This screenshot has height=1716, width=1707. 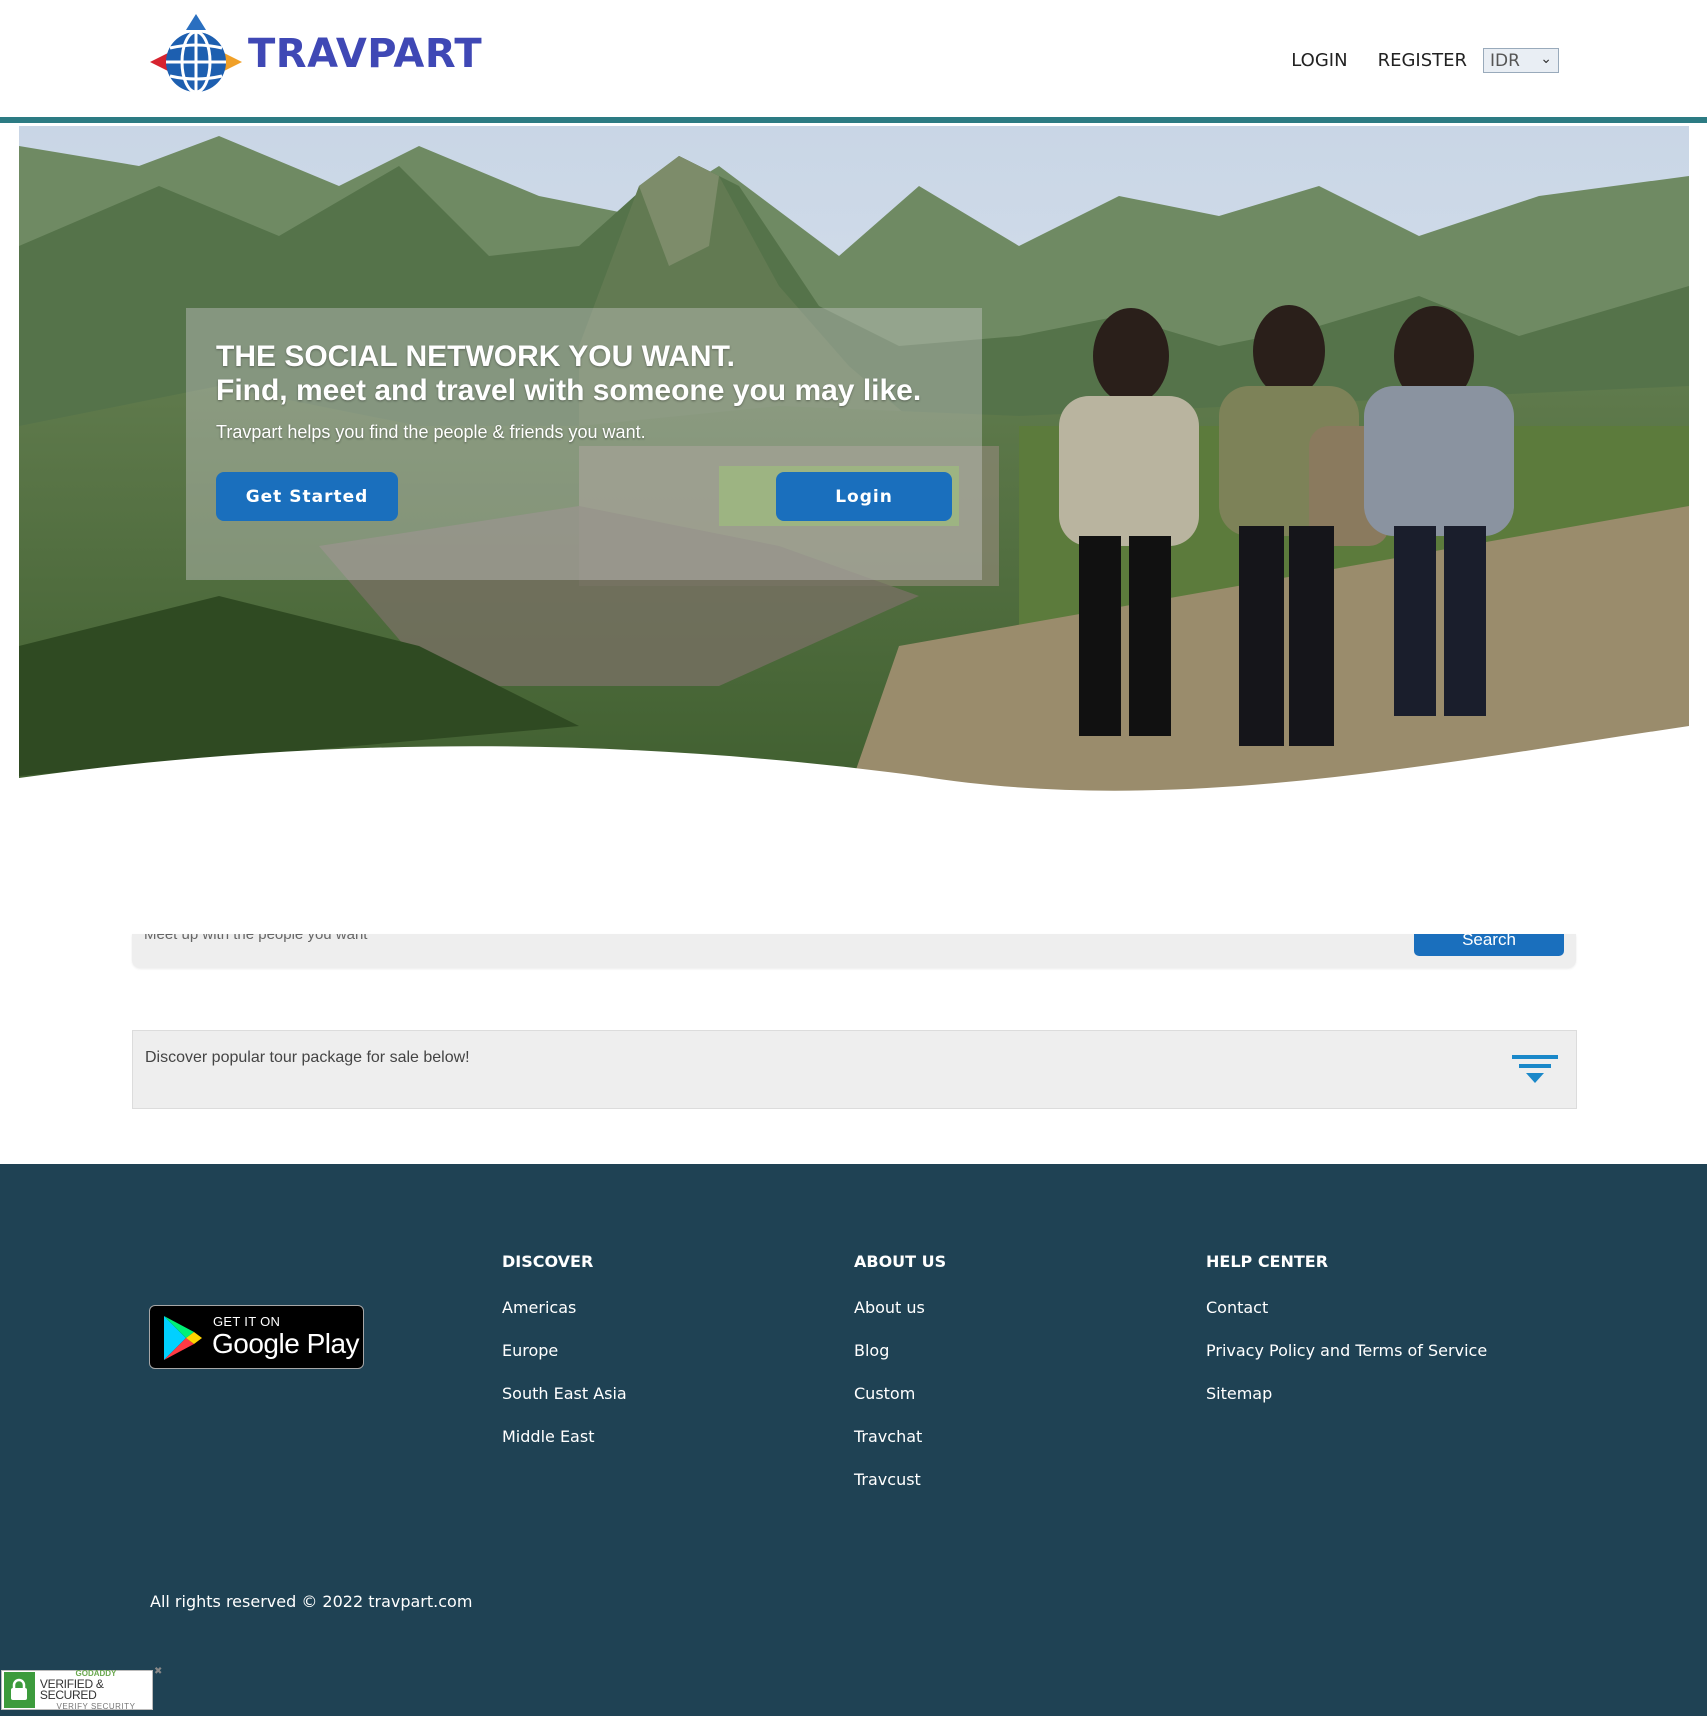 I want to click on footer-heading: HELP CENTER, so click(x=1267, y=1261).